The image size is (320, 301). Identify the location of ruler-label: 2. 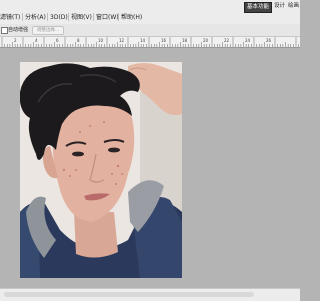
(15, 40).